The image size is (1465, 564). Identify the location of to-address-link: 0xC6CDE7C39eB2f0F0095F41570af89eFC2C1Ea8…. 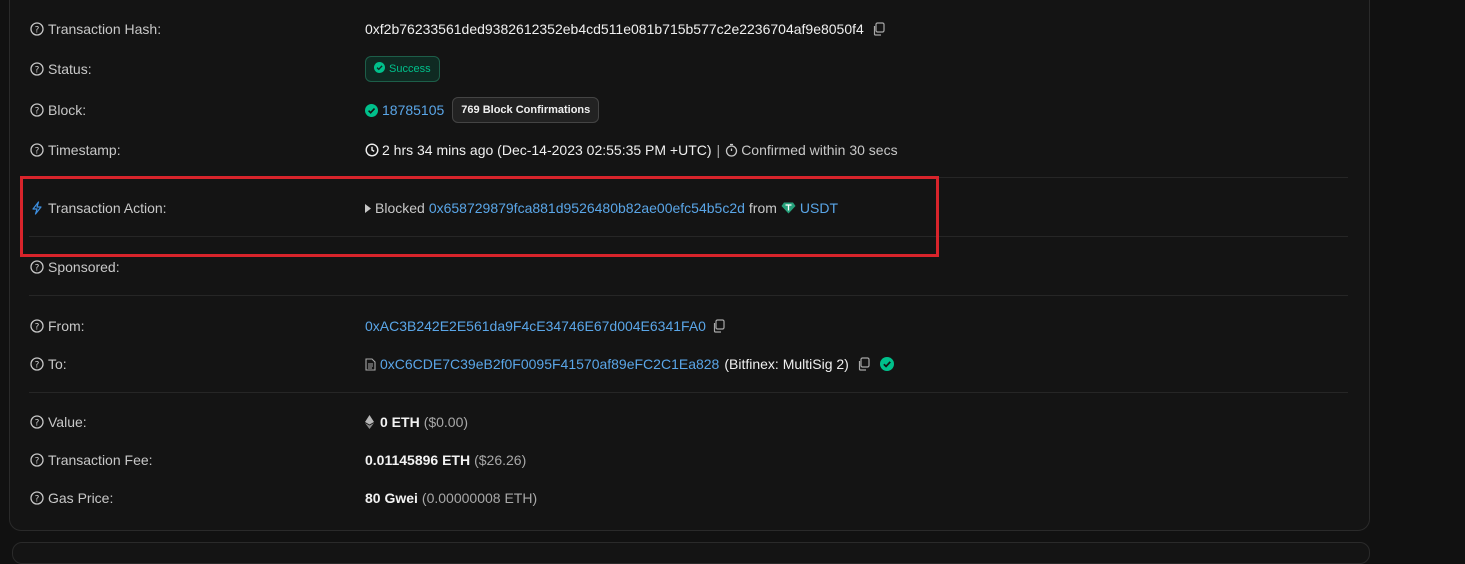
(549, 364).